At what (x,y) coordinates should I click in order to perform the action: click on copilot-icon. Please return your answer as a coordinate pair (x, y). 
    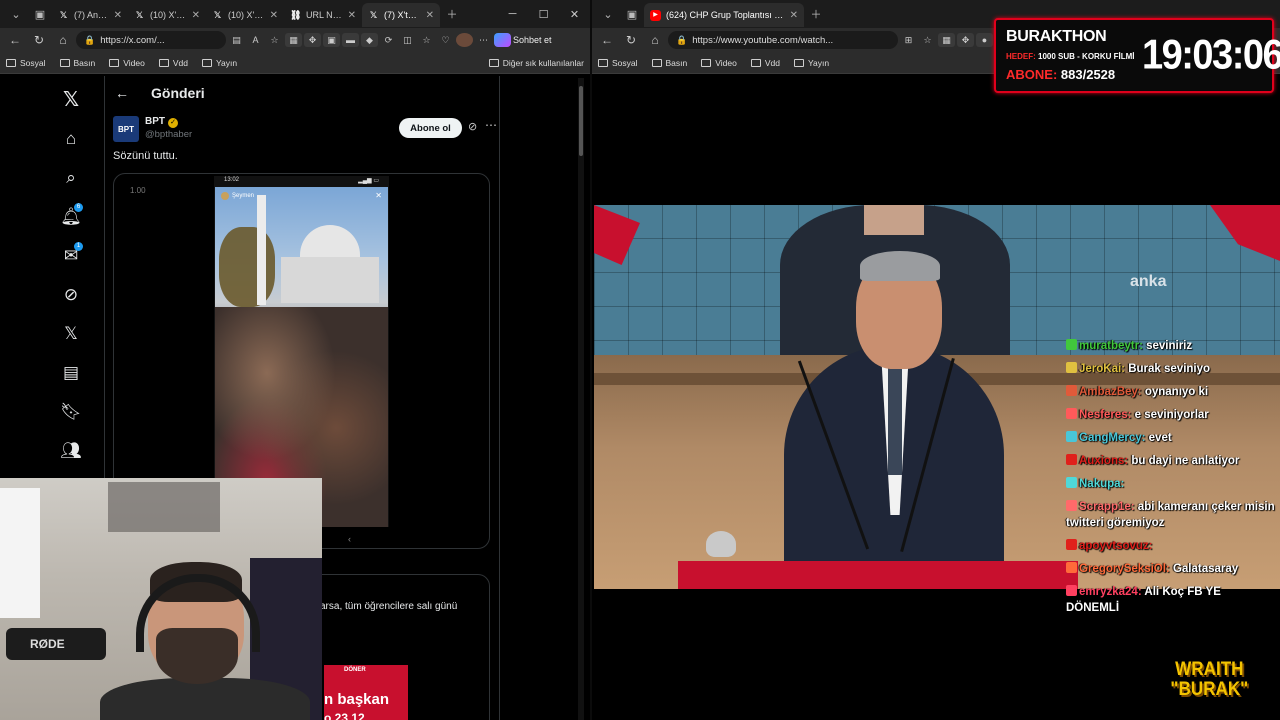
    Looking at the image, I should click on (502, 40).